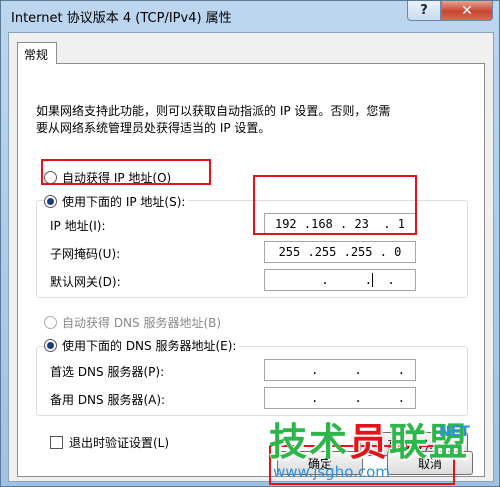 This screenshot has width=500, height=487. I want to click on radio-icon, so click(50, 322).